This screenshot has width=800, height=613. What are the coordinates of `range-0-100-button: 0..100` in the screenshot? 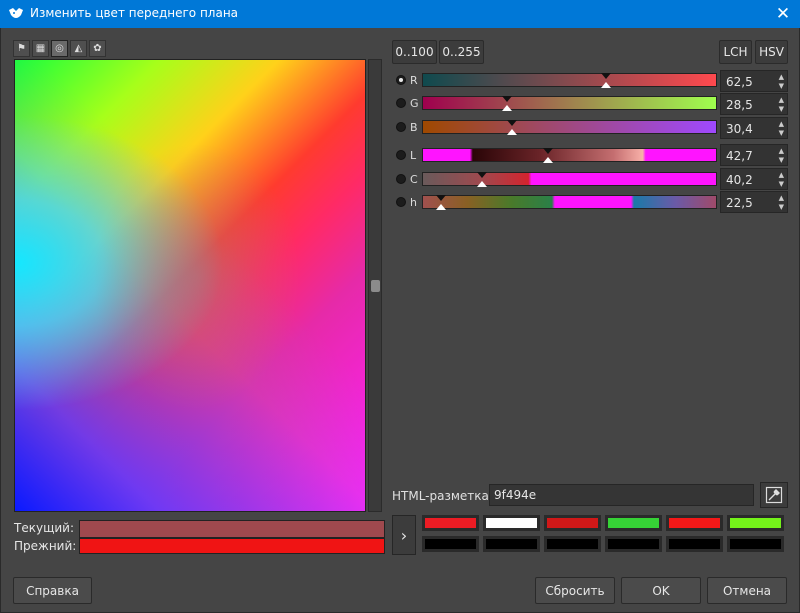 It's located at (414, 52).